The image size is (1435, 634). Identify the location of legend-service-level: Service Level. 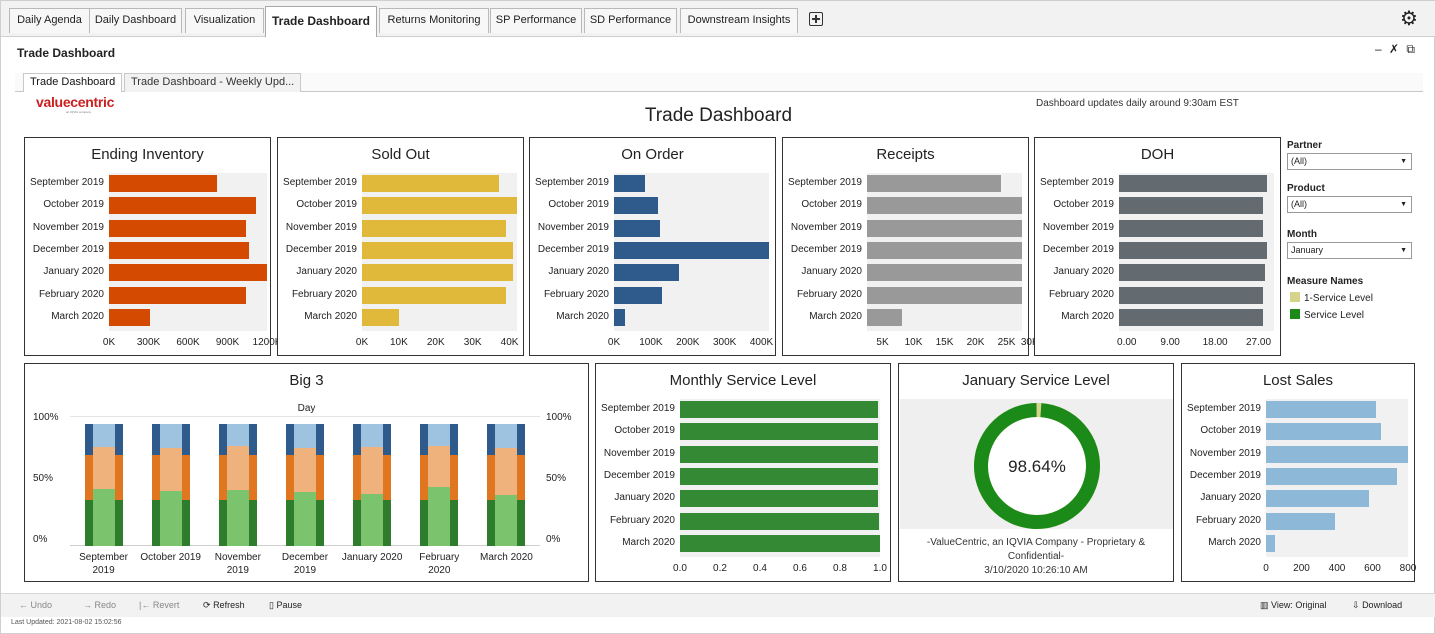
(1327, 315).